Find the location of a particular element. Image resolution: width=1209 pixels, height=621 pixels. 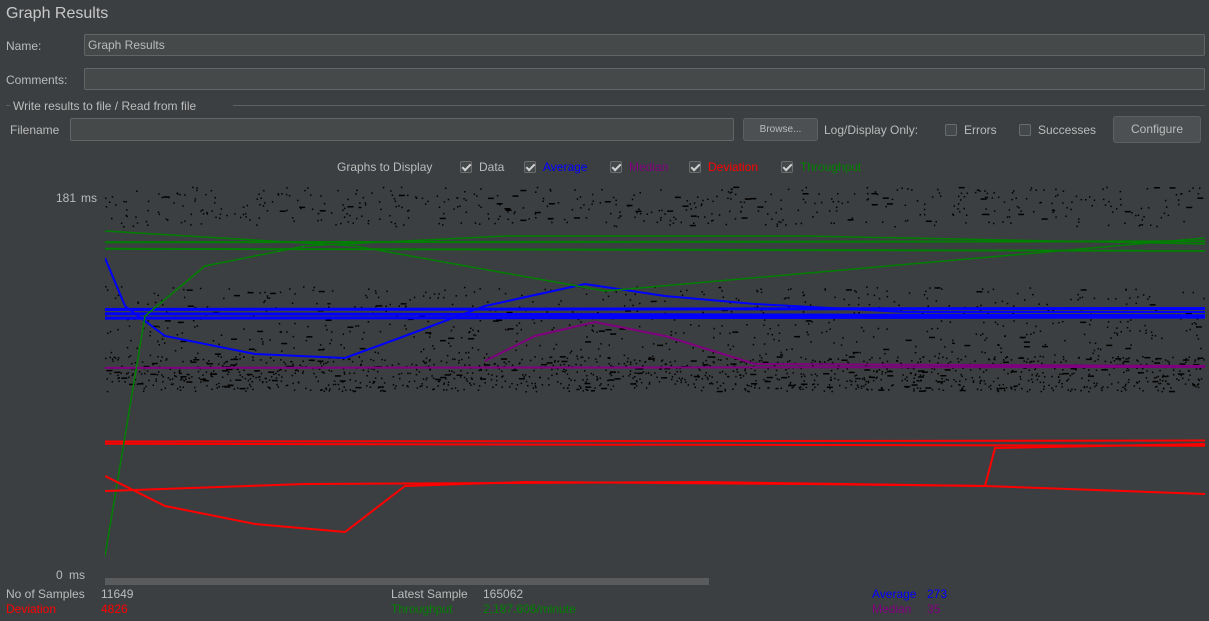

horizontal-scrollbar is located at coordinates (407, 581).